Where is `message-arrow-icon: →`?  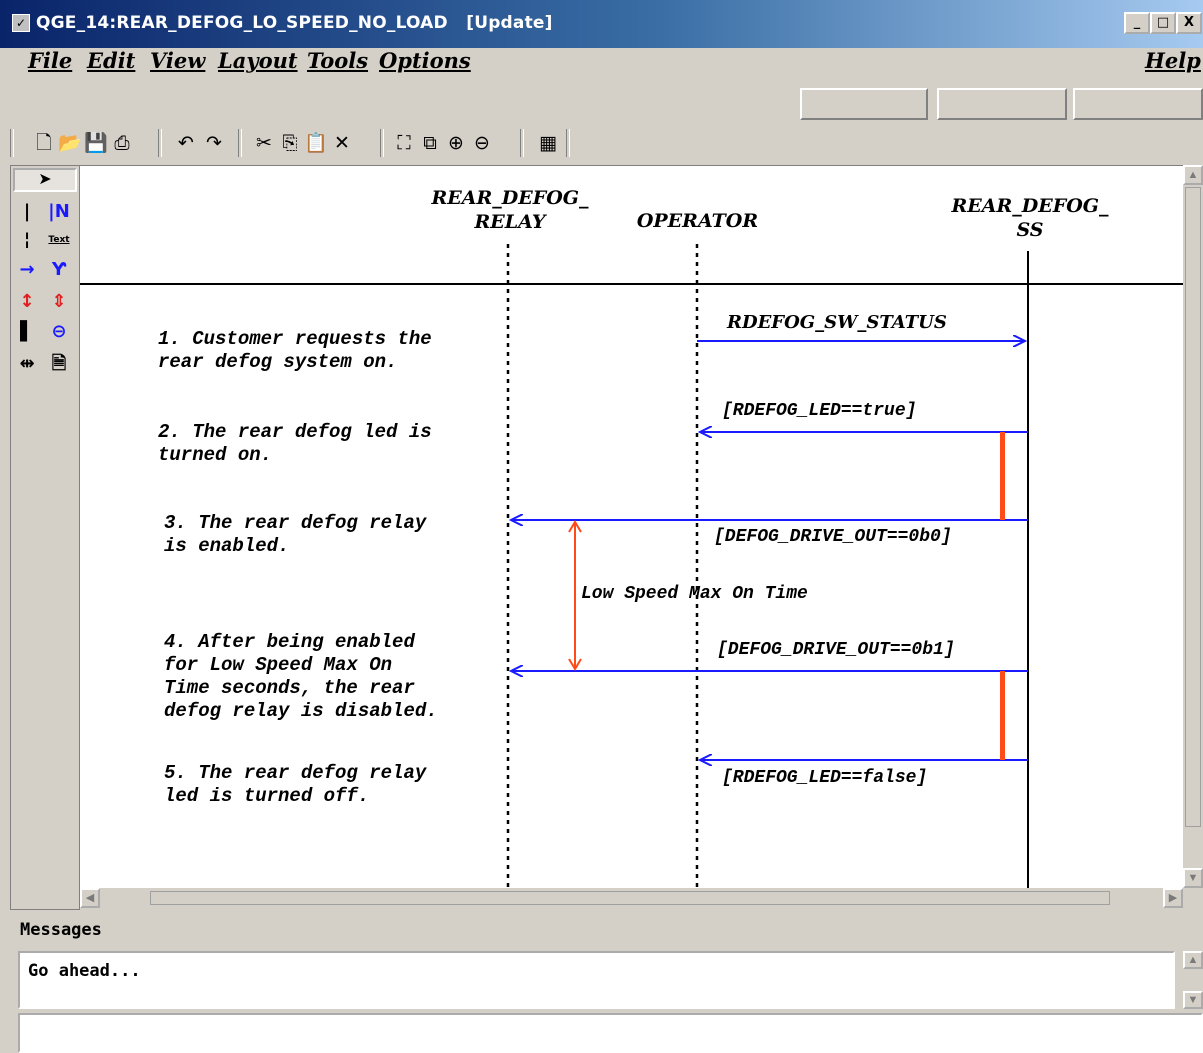 message-arrow-icon: → is located at coordinates (27, 270).